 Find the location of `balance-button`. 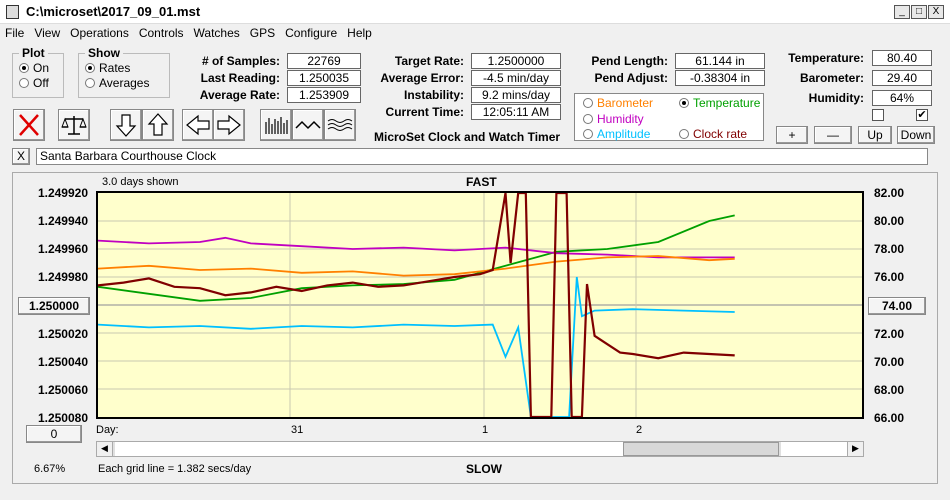

balance-button is located at coordinates (74, 125).